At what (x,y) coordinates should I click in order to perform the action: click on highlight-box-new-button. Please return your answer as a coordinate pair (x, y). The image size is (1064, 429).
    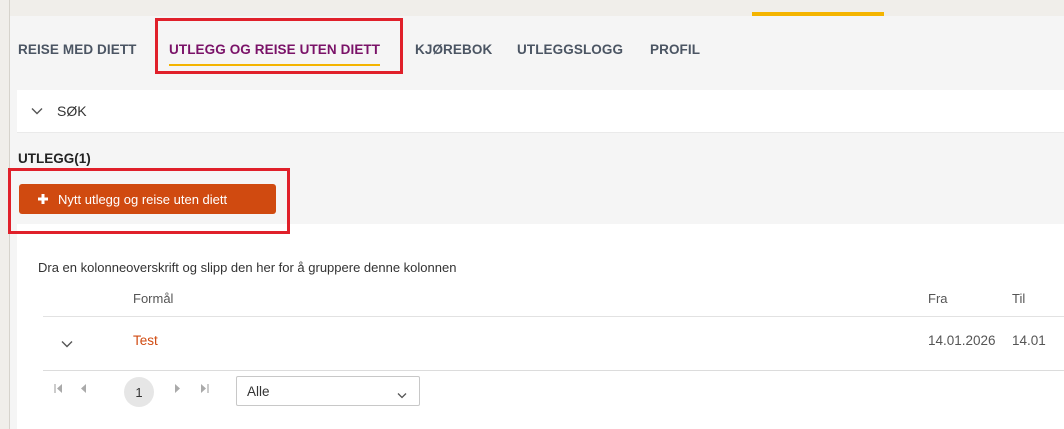
    Looking at the image, I should click on (149, 201).